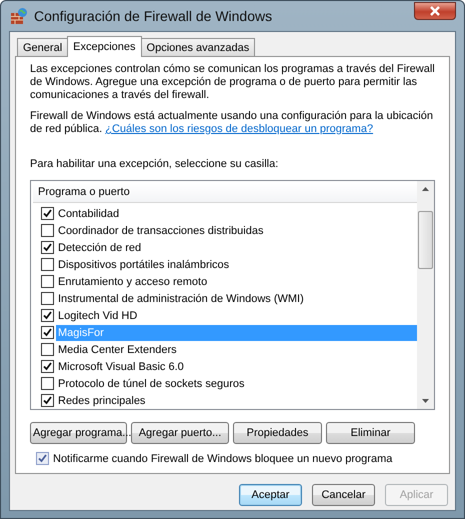 Image resolution: width=465 pixels, height=519 pixels. Describe the element at coordinates (42, 47) in the screenshot. I see `tab: General` at that location.